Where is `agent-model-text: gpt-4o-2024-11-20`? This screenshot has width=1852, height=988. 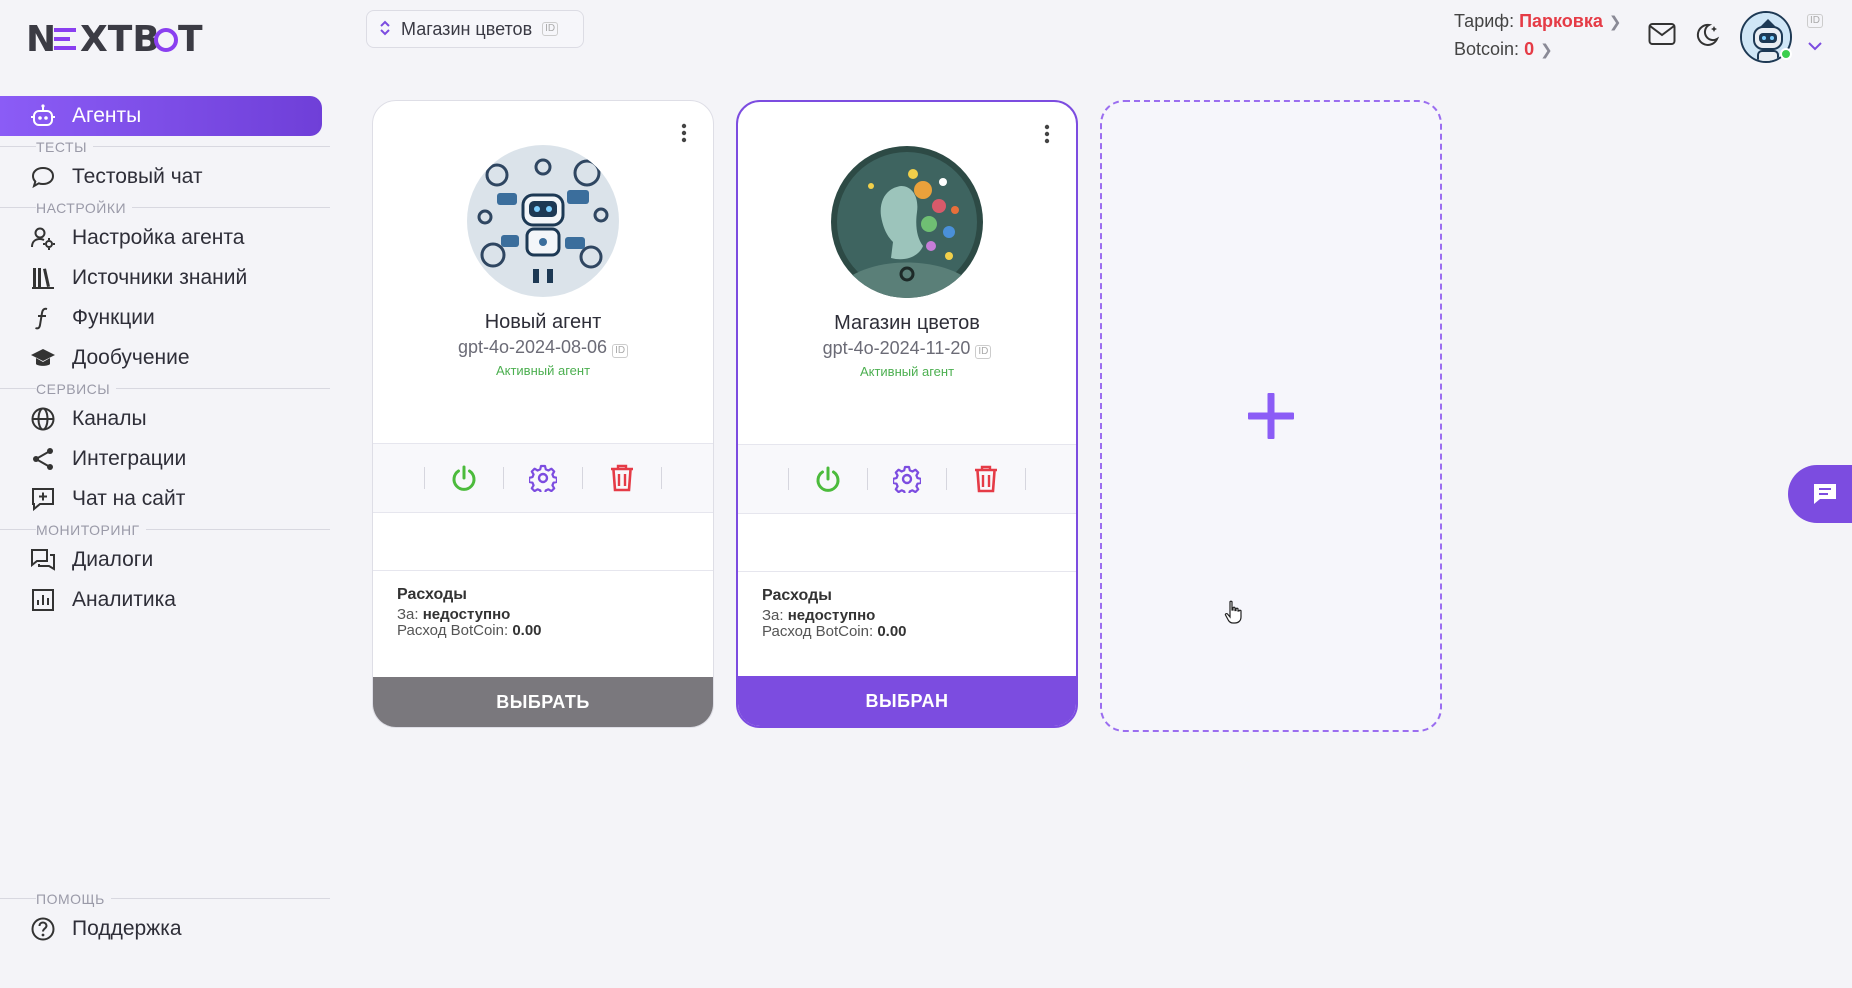 agent-model-text: gpt-4o-2024-11-20 is located at coordinates (896, 348).